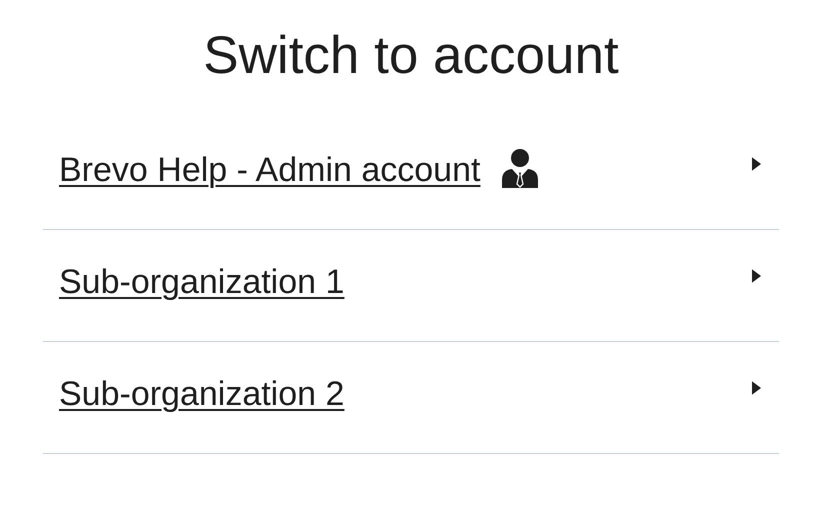  I want to click on dialog-title: Switch to account, so click(411, 56).